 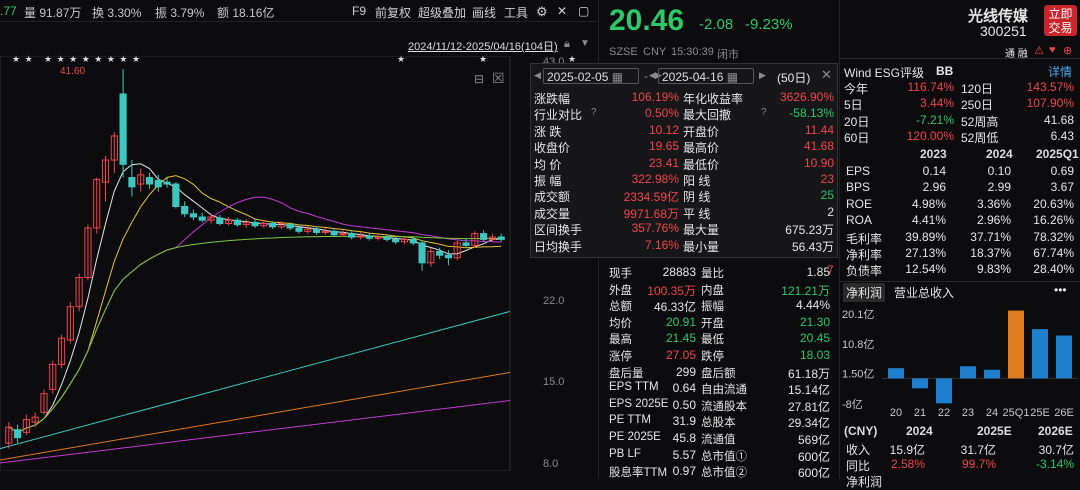 What do you see at coordinates (856, 89) in the screenshot?
I see `perf-label: 今年` at bounding box center [856, 89].